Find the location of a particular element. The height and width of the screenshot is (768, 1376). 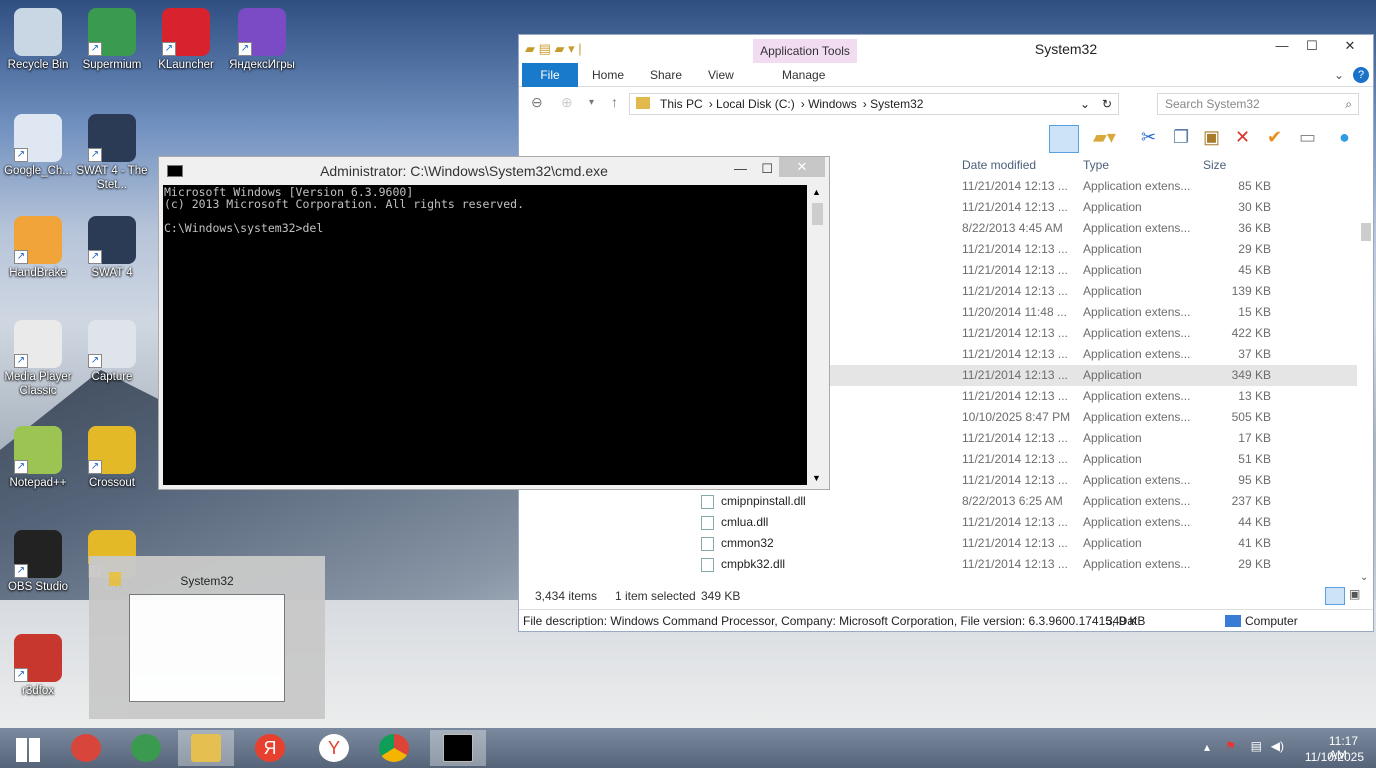

desktop-icon: ↗ Notepad++ is located at coordinates (38, 458).